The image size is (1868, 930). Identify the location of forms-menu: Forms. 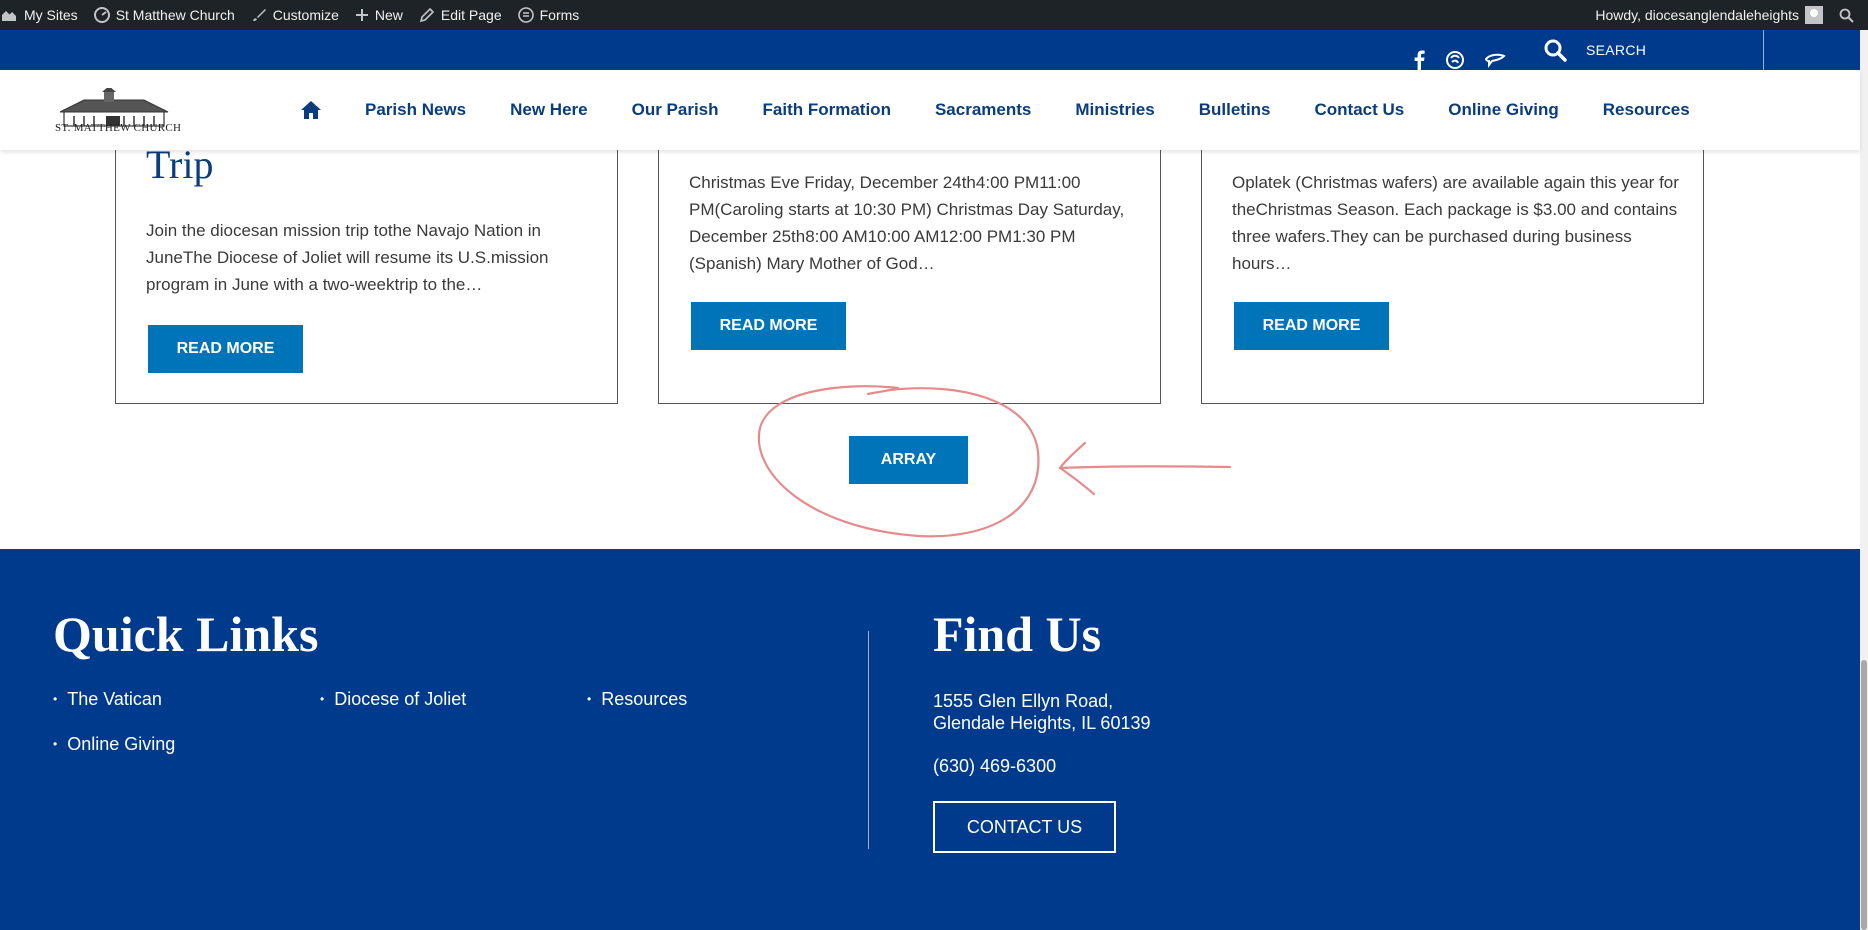
(549, 15).